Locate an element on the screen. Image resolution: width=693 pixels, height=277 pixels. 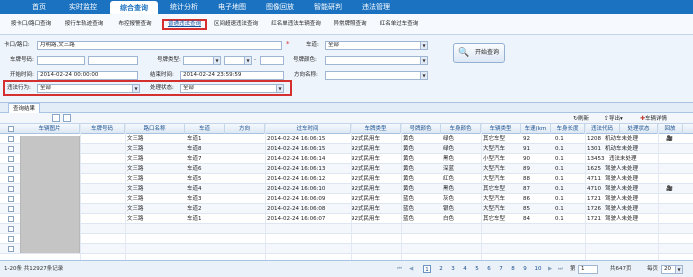
col-plate-number: 车牌号码 is located at coordinates (102, 129).